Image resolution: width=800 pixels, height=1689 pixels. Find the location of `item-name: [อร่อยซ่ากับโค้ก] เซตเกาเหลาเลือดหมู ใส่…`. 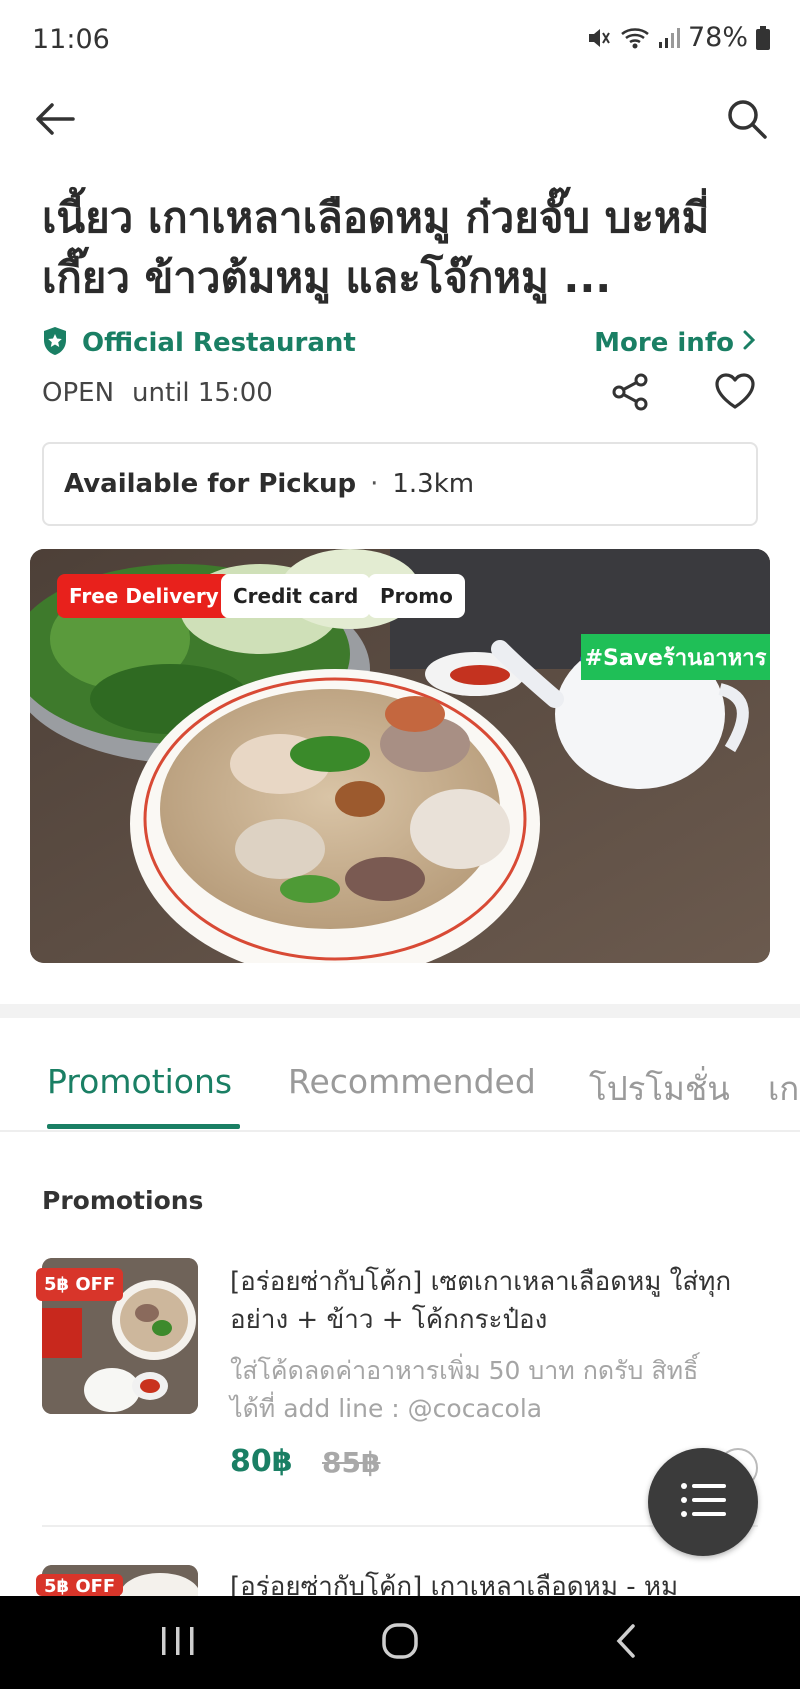

item-name: [อร่อยซ่ากับโค้ก] เซตเกาเหลาเลือดหมู ใส่… is located at coordinates (481, 1301).